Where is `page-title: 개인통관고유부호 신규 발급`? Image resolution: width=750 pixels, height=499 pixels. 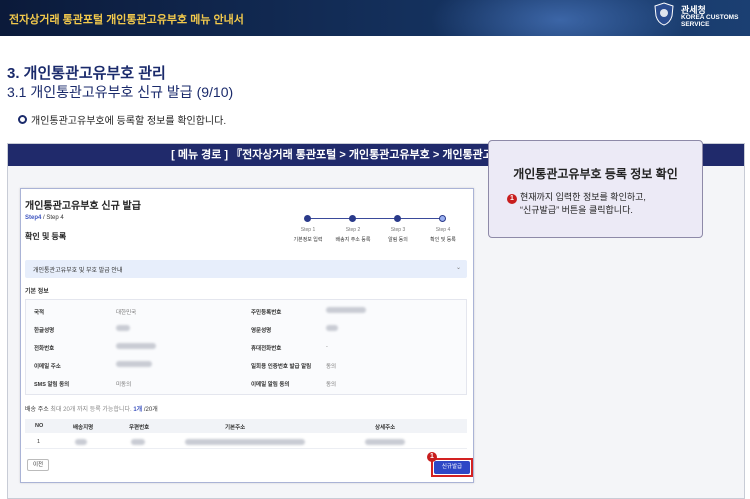 page-title: 개인통관고유부호 신규 발급 is located at coordinates (83, 206).